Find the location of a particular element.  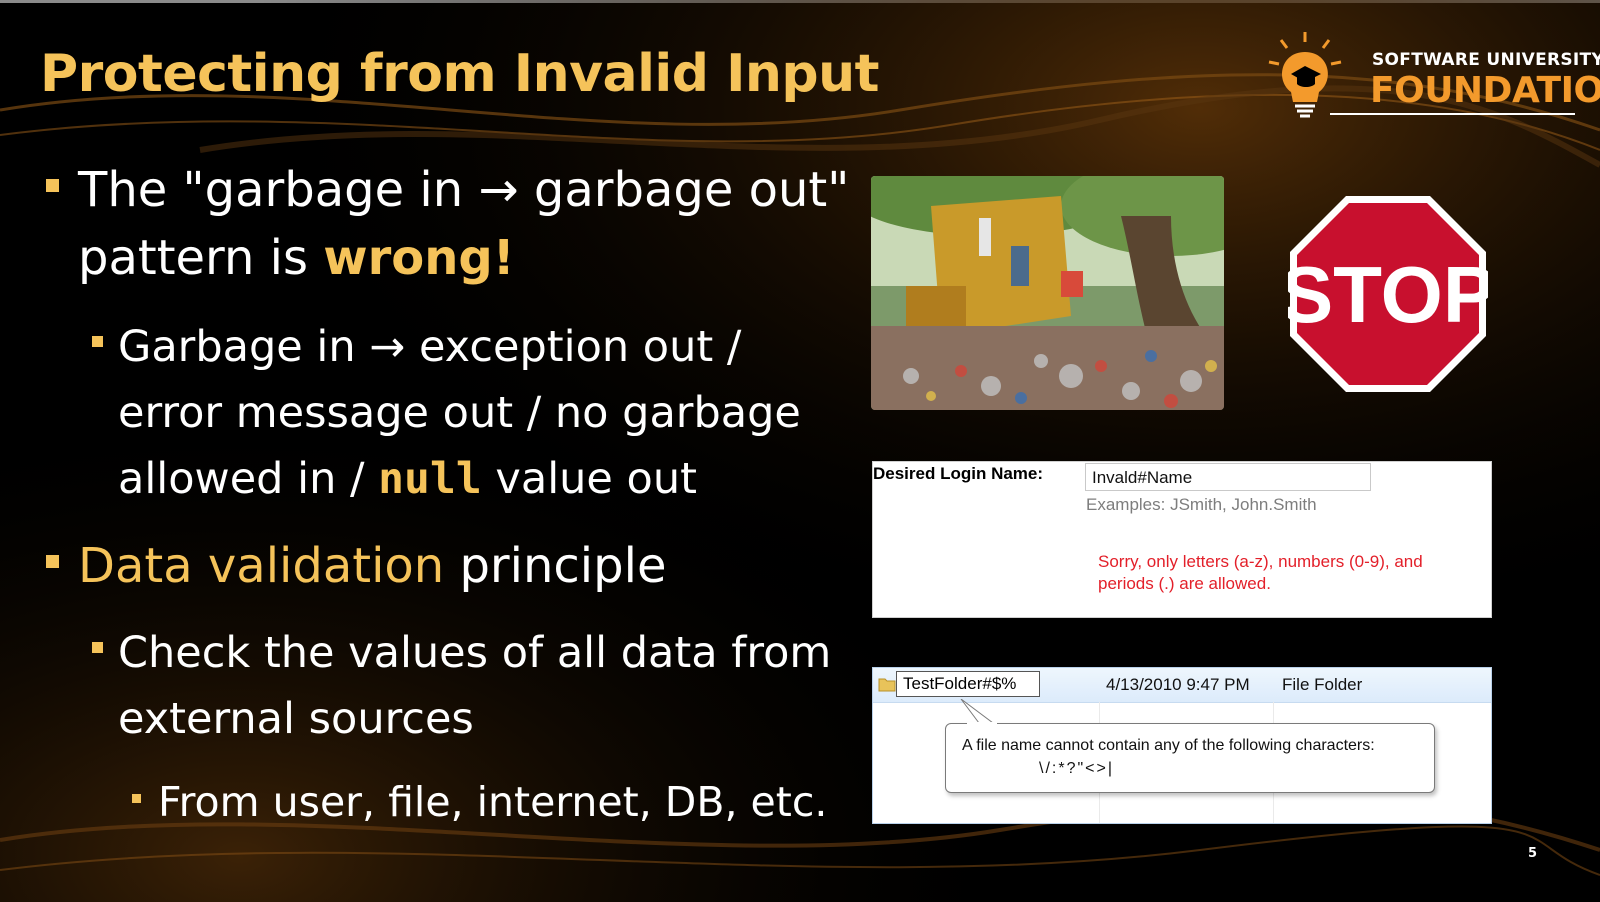

slide-title: Protecting from Invalid Input is located at coordinates (460, 74).